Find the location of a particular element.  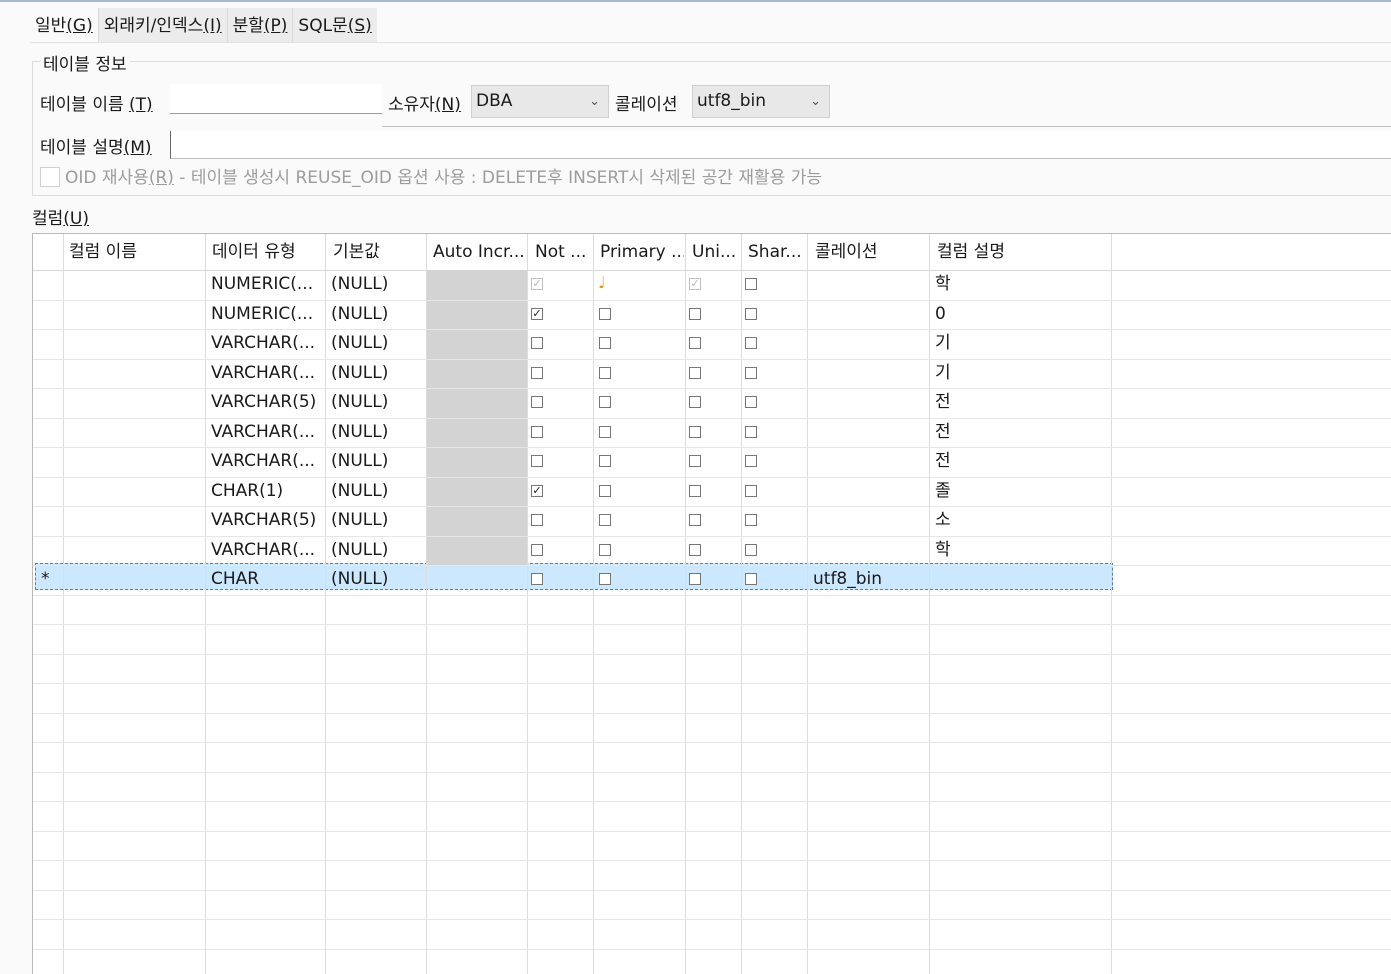

table-row: CHAR(1) (NULL) ✓ 졸 is located at coordinates (573, 492).